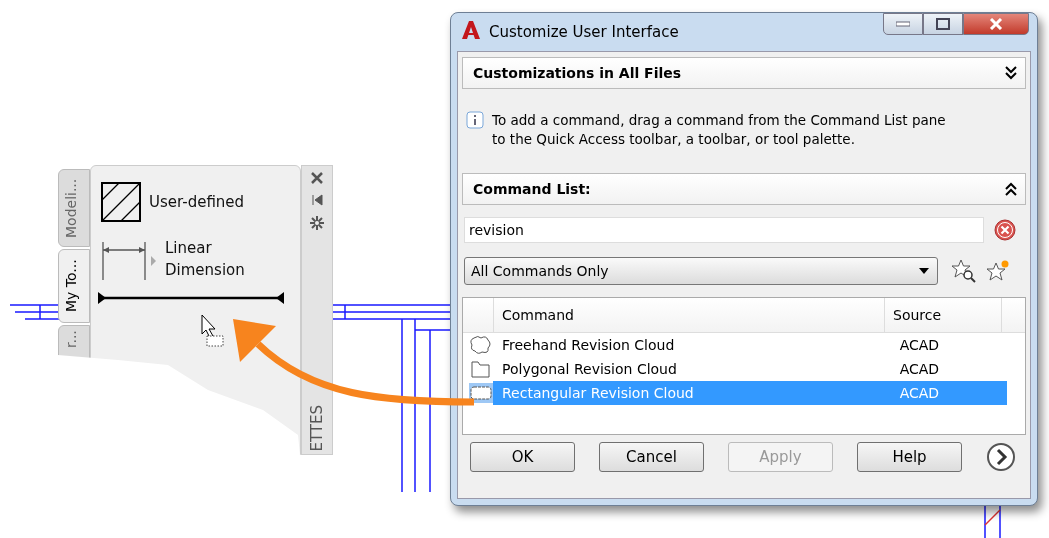 This screenshot has height=538, width=1049. Describe the element at coordinates (909, 456) in the screenshot. I see `dialog-button: Help` at that location.